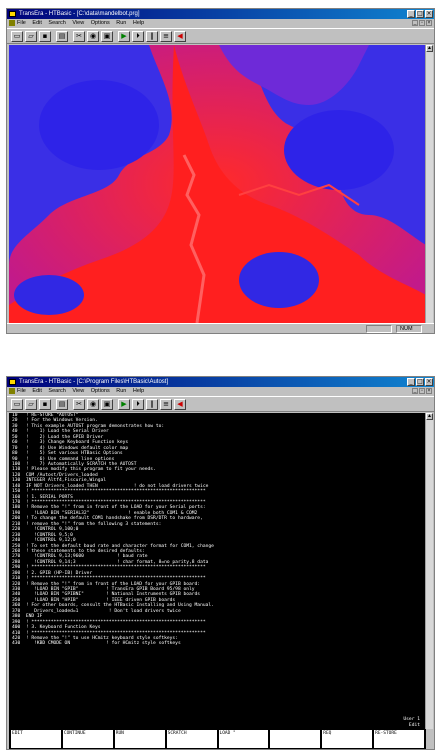  Describe the element at coordinates (191, 739) in the screenshot. I see `softkey-4: SCRATCH` at that location.